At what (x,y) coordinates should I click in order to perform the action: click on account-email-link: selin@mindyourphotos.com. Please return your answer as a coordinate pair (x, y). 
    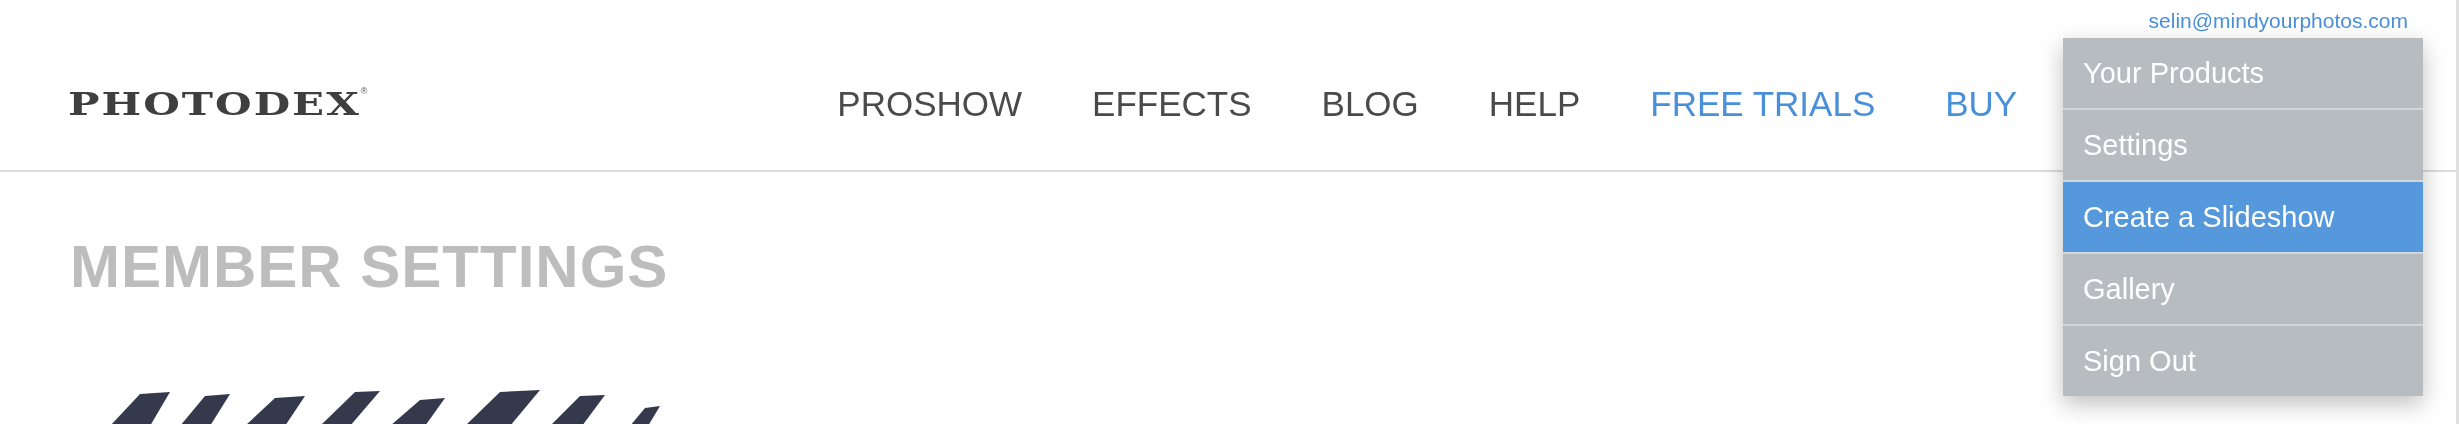
    Looking at the image, I should click on (2278, 21).